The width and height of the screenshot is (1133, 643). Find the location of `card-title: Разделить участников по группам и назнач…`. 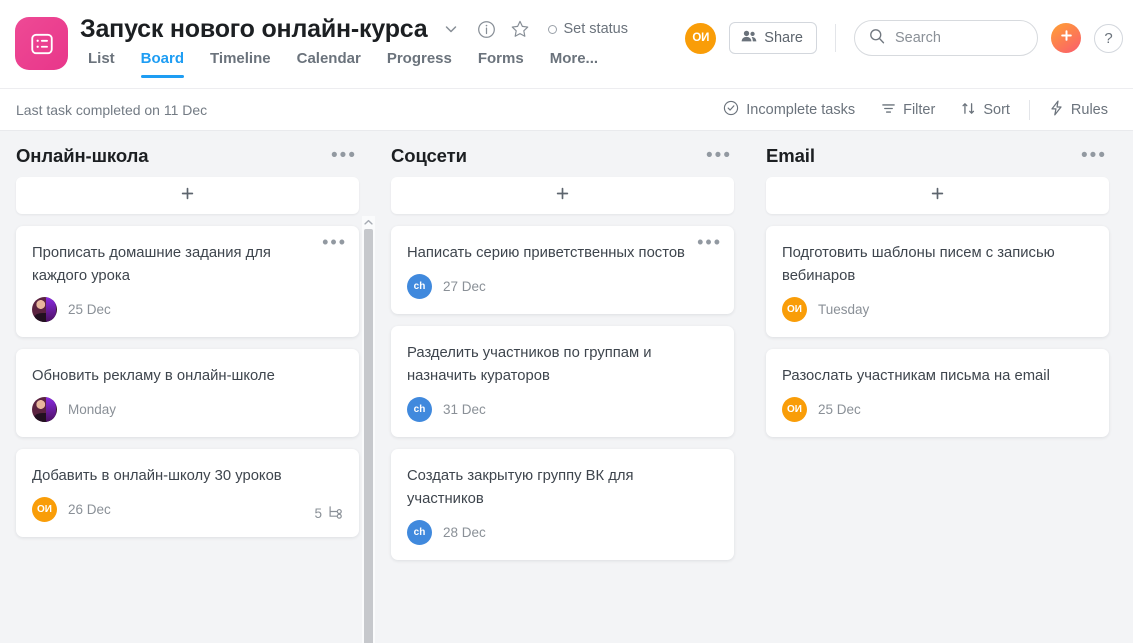

card-title: Разделить участников по группам и назнач… is located at coordinates (529, 364).